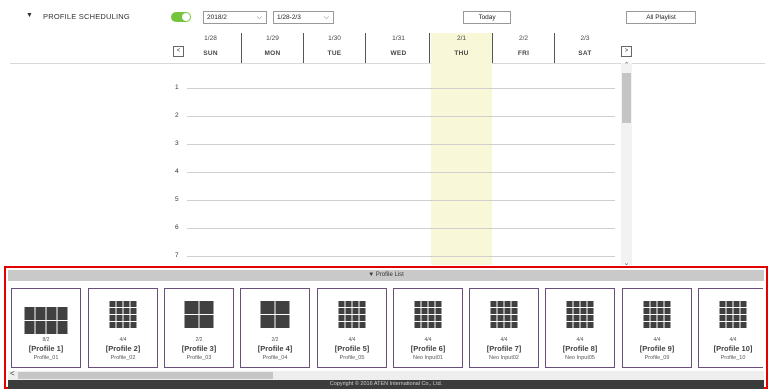  What do you see at coordinates (235, 17) in the screenshot?
I see `month-select: 2018/2 ⌵` at bounding box center [235, 17].